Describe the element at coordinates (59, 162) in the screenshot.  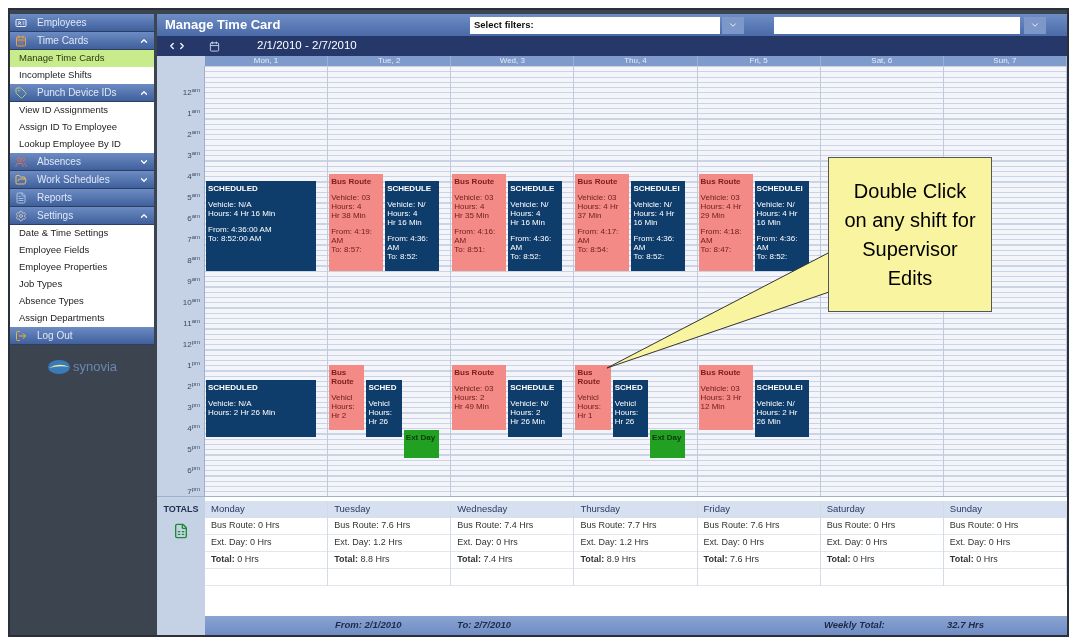
I see `section-title: Absences` at that location.